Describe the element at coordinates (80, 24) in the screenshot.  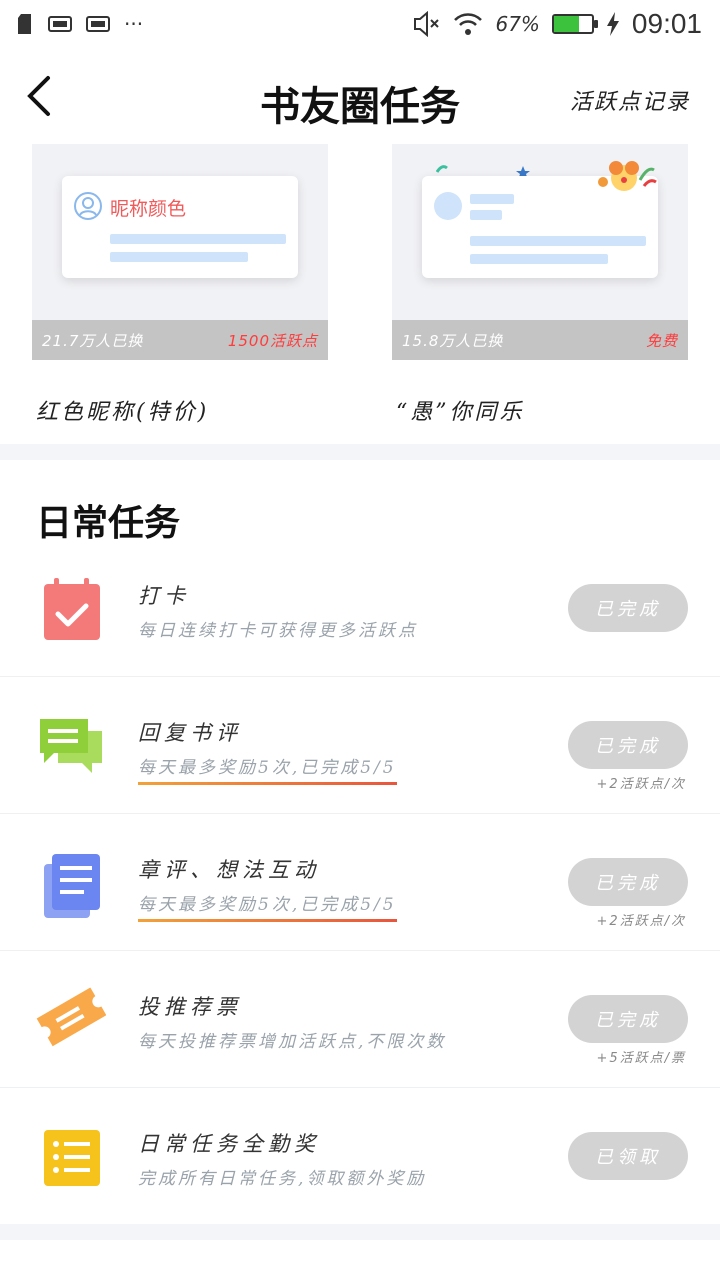
I see `status-left: ···` at that location.